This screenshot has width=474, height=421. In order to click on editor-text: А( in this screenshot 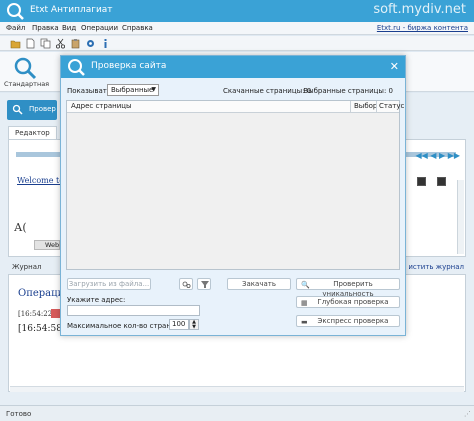, I will do `click(20, 227)`.